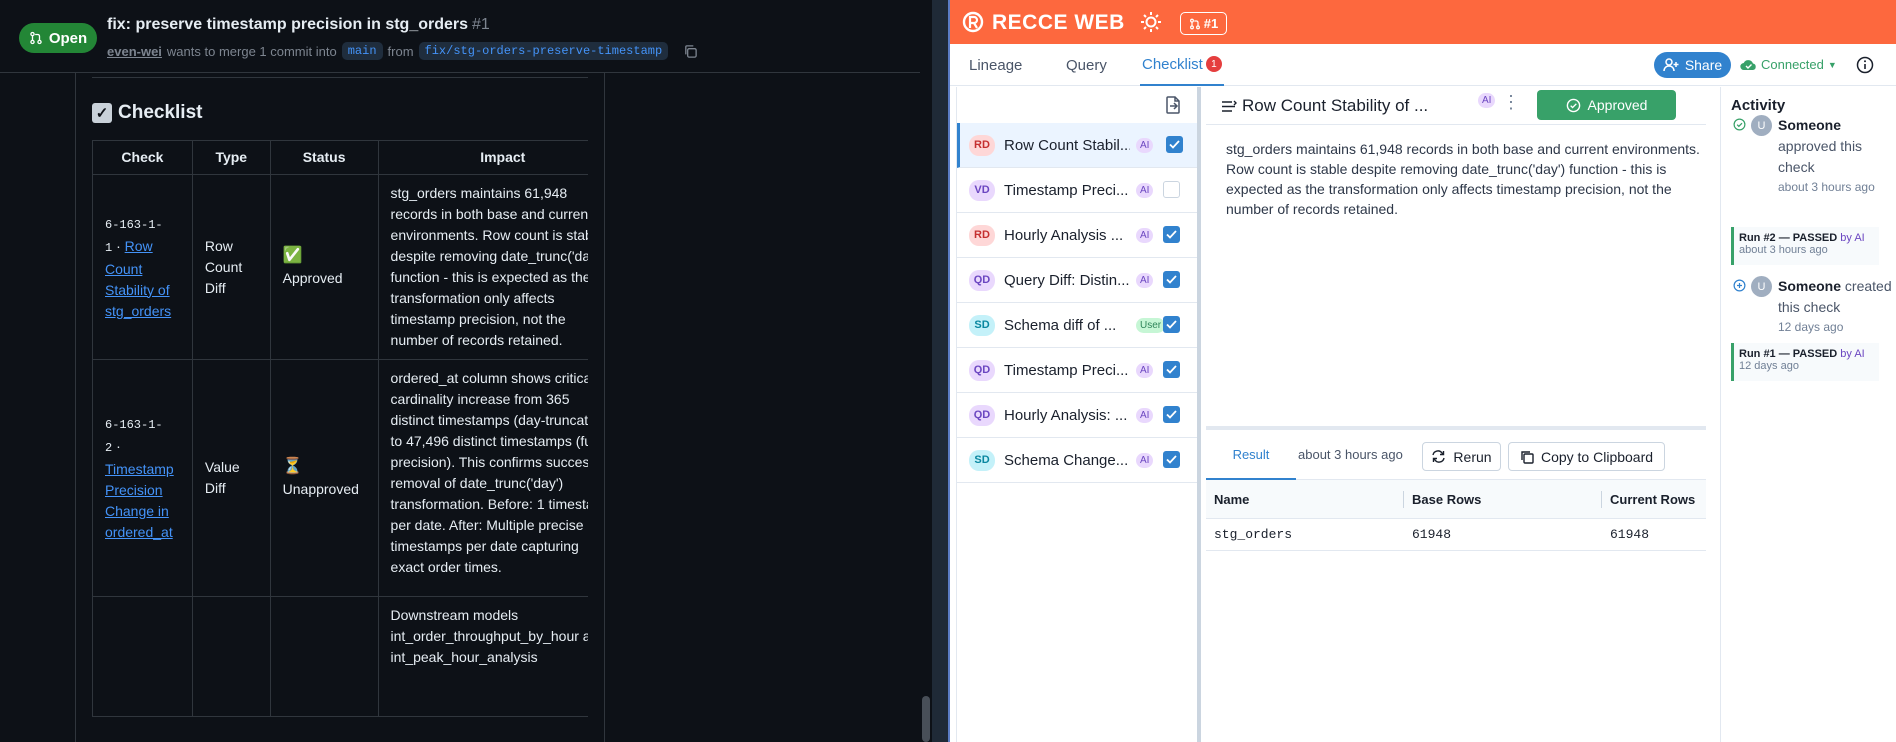 This screenshot has width=1896, height=742. I want to click on check-list-item: RD Hourly Analysis ... AI, so click(1077, 235).